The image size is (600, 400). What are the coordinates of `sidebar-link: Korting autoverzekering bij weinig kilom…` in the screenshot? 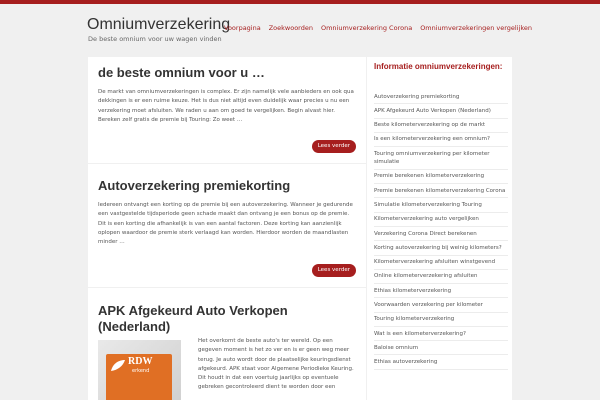 It's located at (441, 248).